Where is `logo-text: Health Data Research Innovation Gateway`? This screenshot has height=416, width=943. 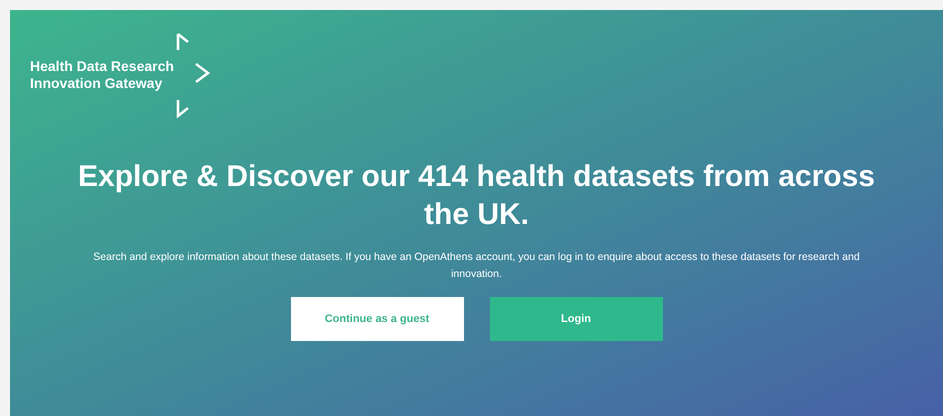
logo-text: Health Data Research Innovation Gateway is located at coordinates (102, 75).